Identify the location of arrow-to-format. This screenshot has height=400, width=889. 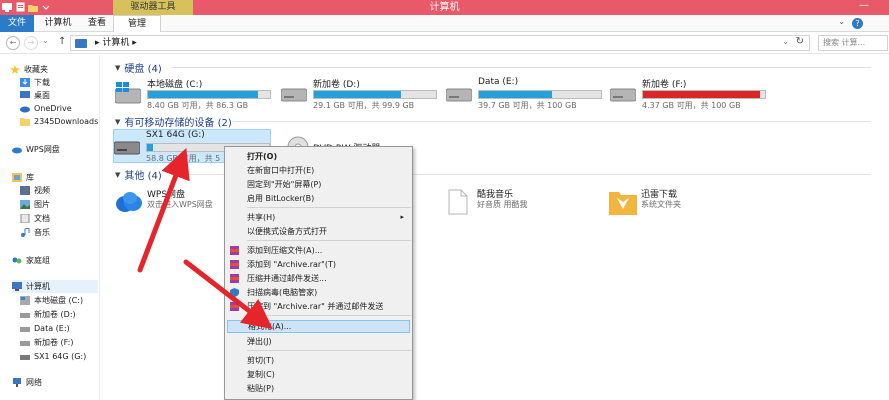
(228, 294).